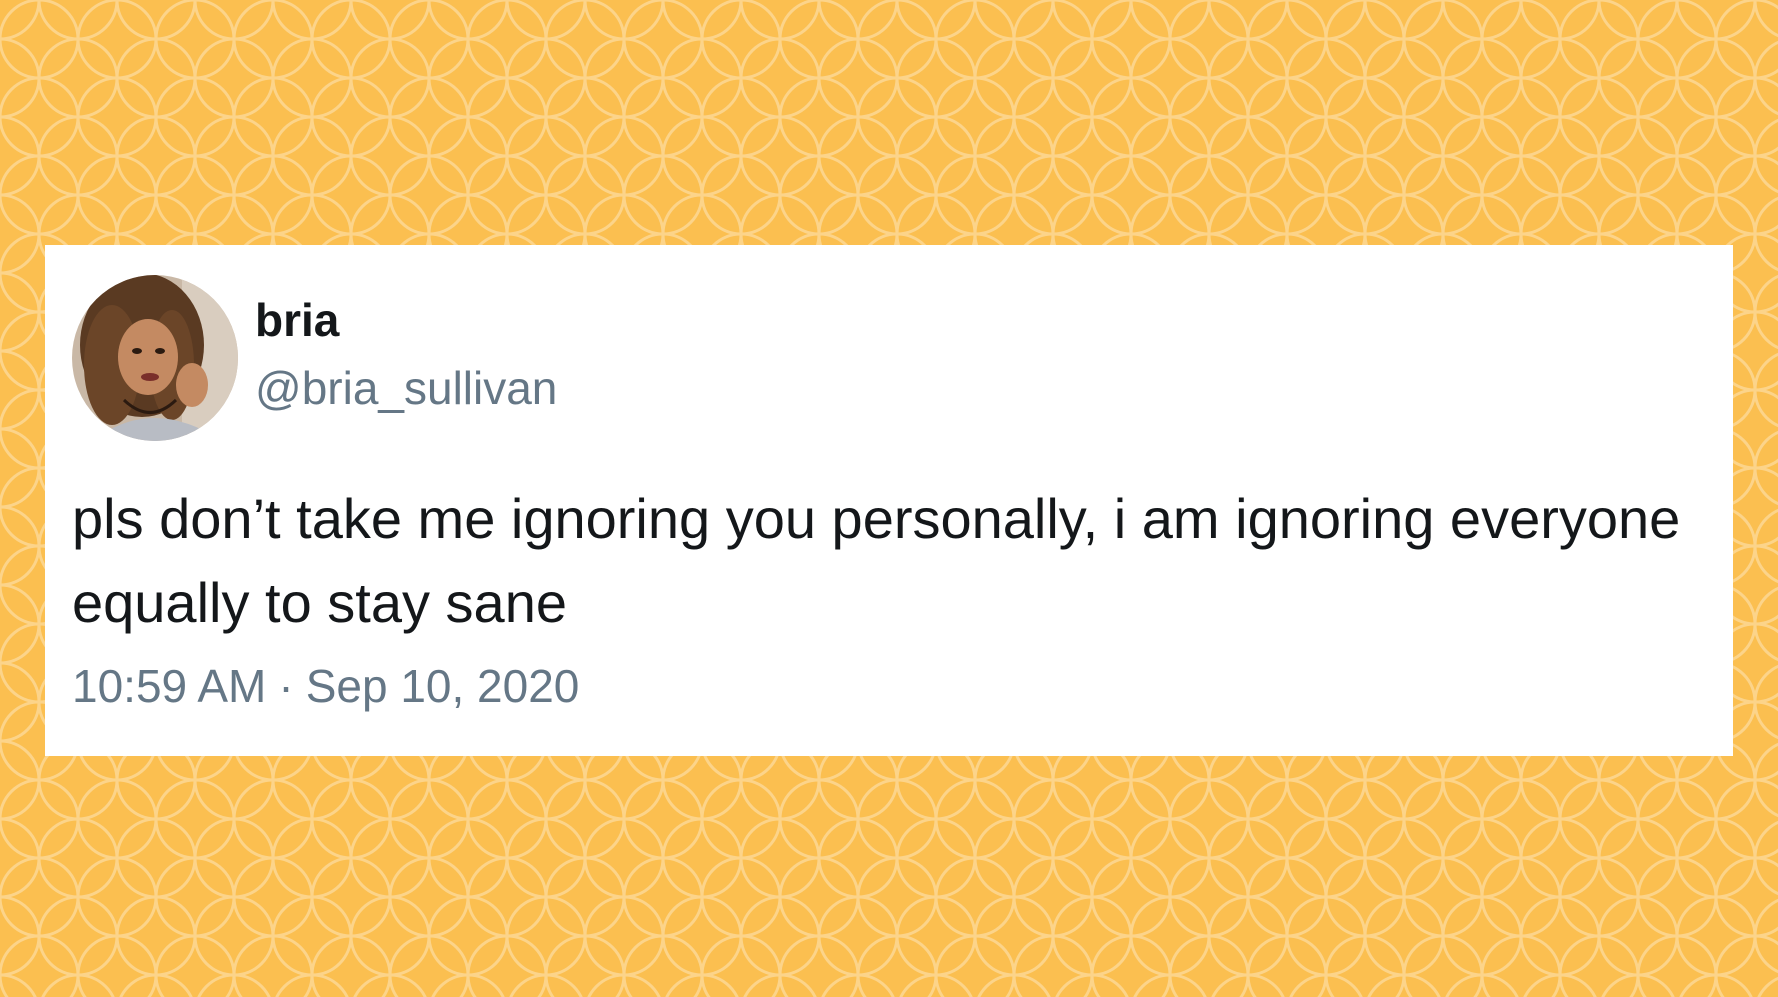  Describe the element at coordinates (297, 320) in the screenshot. I see `display-name: bria` at that location.